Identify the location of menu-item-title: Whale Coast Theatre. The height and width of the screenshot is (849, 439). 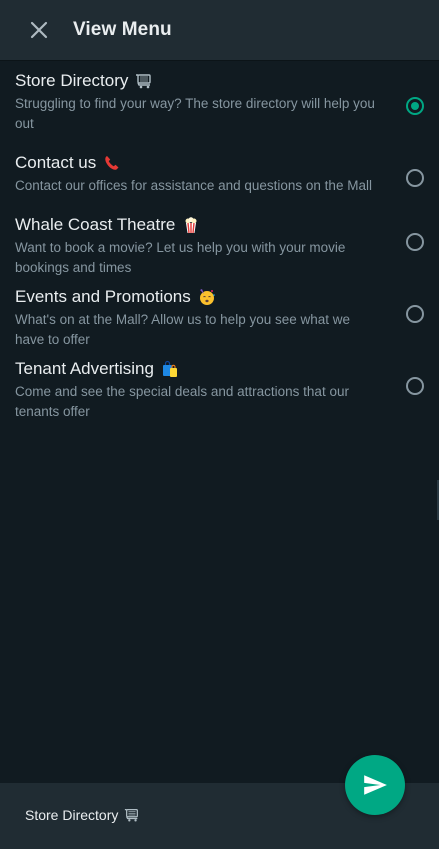
(197, 225).